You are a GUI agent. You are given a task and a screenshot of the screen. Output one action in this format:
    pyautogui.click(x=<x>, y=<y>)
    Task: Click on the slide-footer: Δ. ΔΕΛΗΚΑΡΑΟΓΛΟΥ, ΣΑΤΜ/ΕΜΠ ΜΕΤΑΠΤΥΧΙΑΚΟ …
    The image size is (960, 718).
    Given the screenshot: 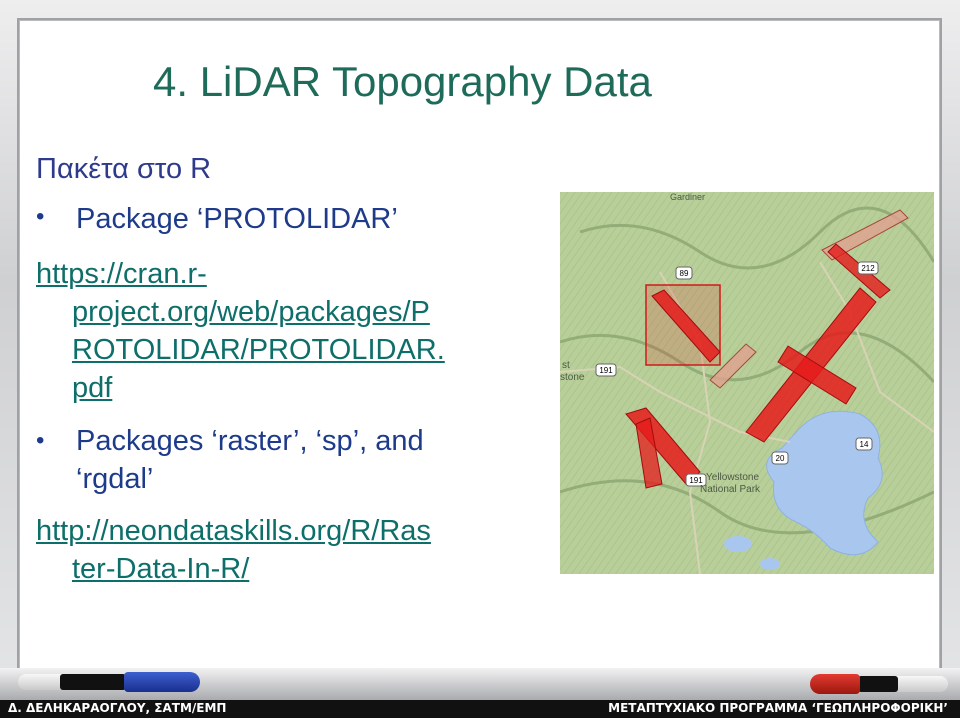 What is the action you would take?
    pyautogui.click(x=480, y=709)
    